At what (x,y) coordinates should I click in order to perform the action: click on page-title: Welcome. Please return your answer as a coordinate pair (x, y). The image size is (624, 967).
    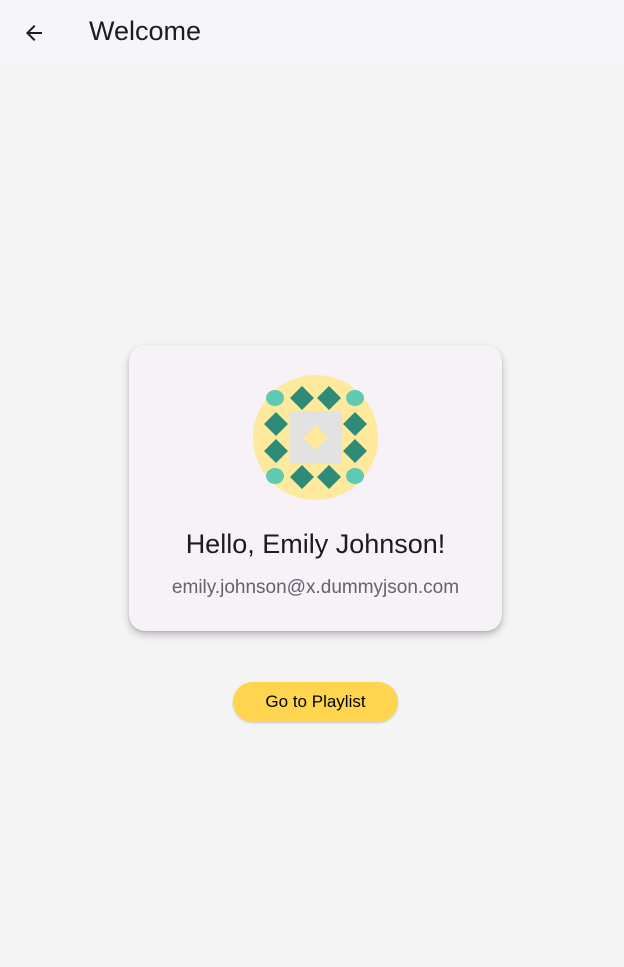
    Looking at the image, I should click on (145, 31).